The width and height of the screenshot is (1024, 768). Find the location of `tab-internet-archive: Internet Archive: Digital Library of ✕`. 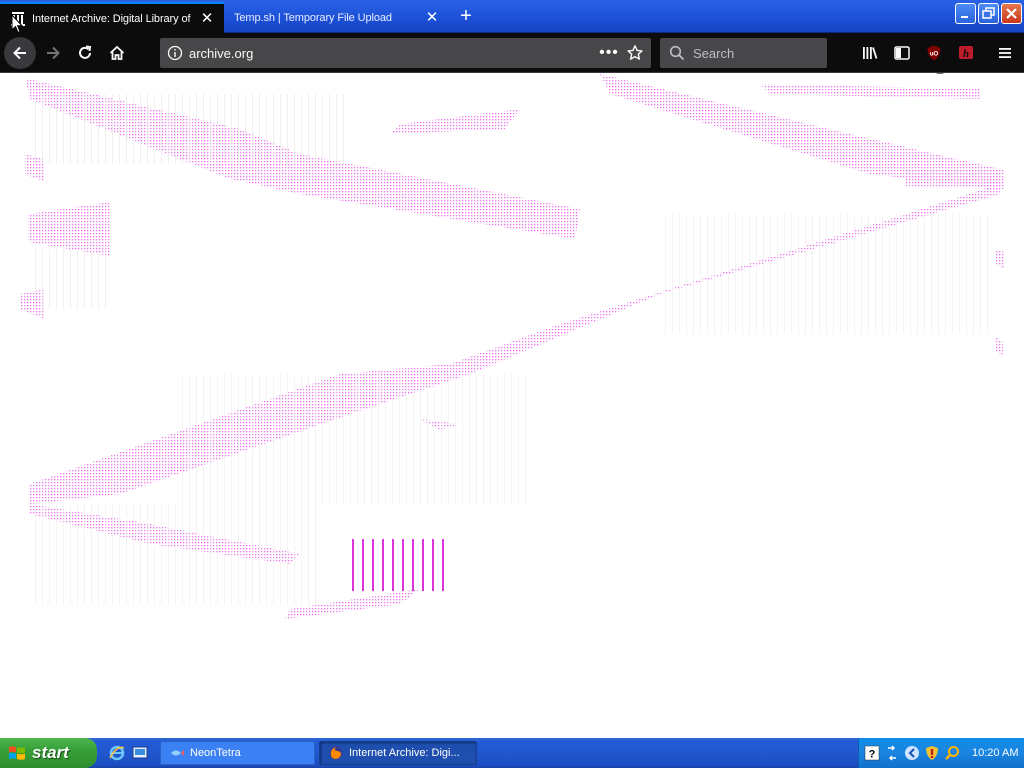

tab-internet-archive: Internet Archive: Digital Library of ✕ is located at coordinates (112, 17).